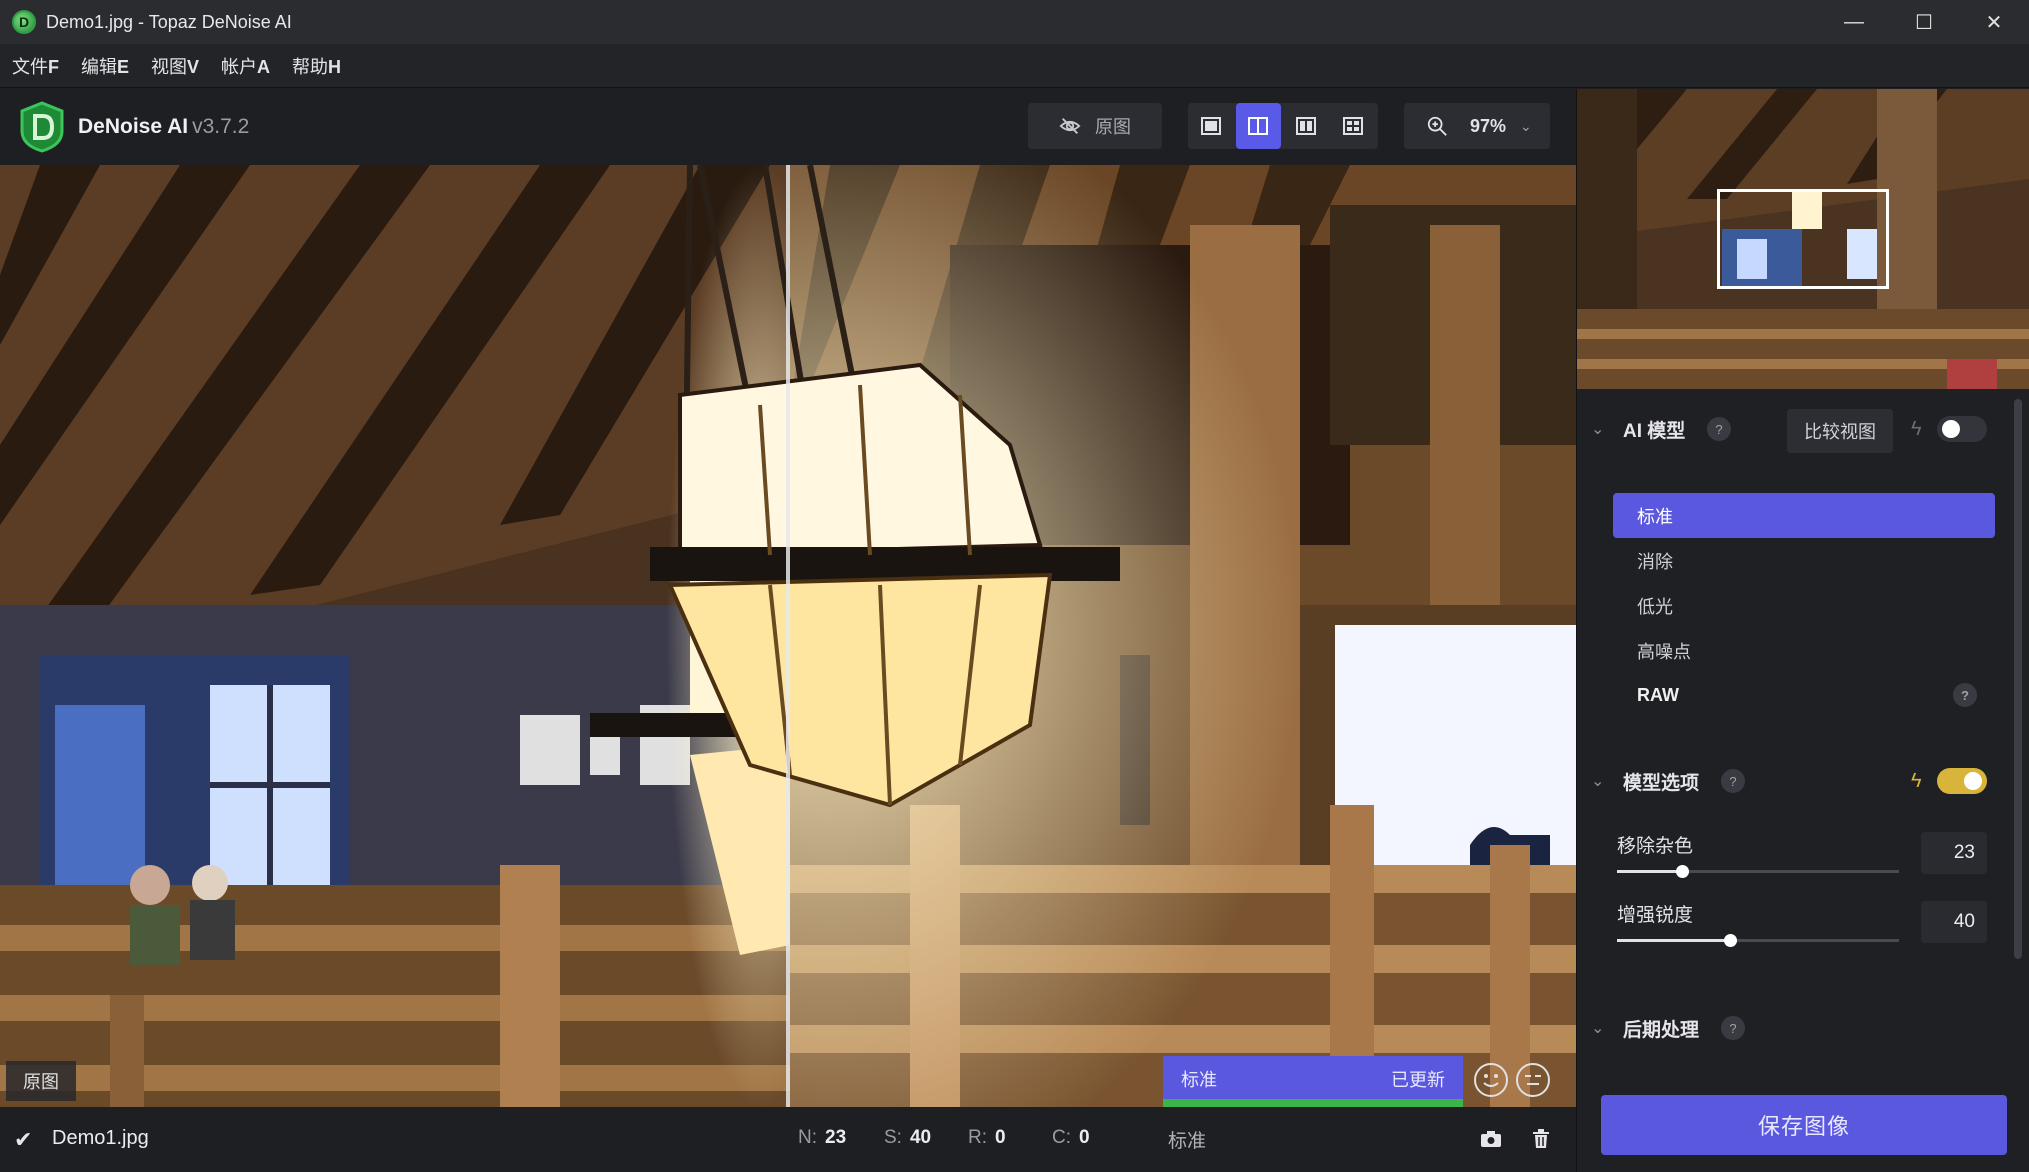 This screenshot has height=1172, width=2029. What do you see at coordinates (1758, 940) in the screenshot?
I see `enhance-sharpness-slider` at bounding box center [1758, 940].